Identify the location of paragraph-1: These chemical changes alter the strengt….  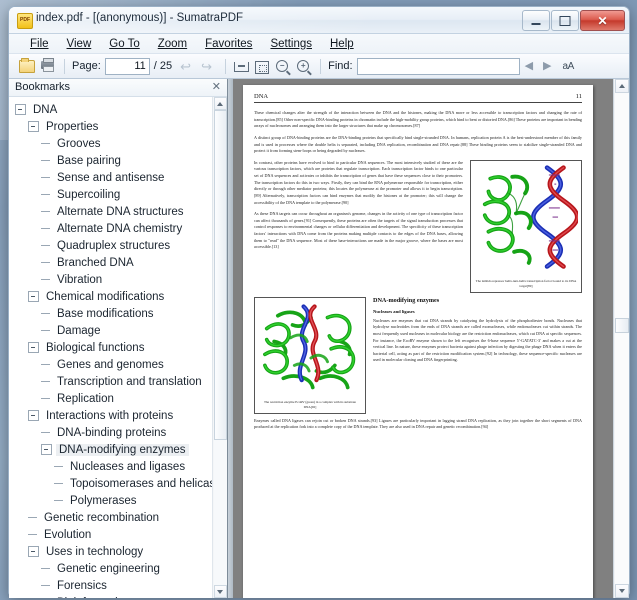
(418, 119).